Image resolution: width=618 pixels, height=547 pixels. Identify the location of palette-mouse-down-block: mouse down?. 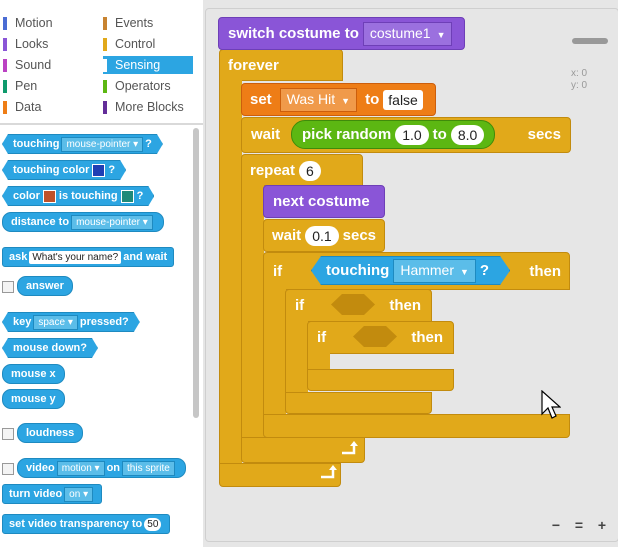
(50, 348).